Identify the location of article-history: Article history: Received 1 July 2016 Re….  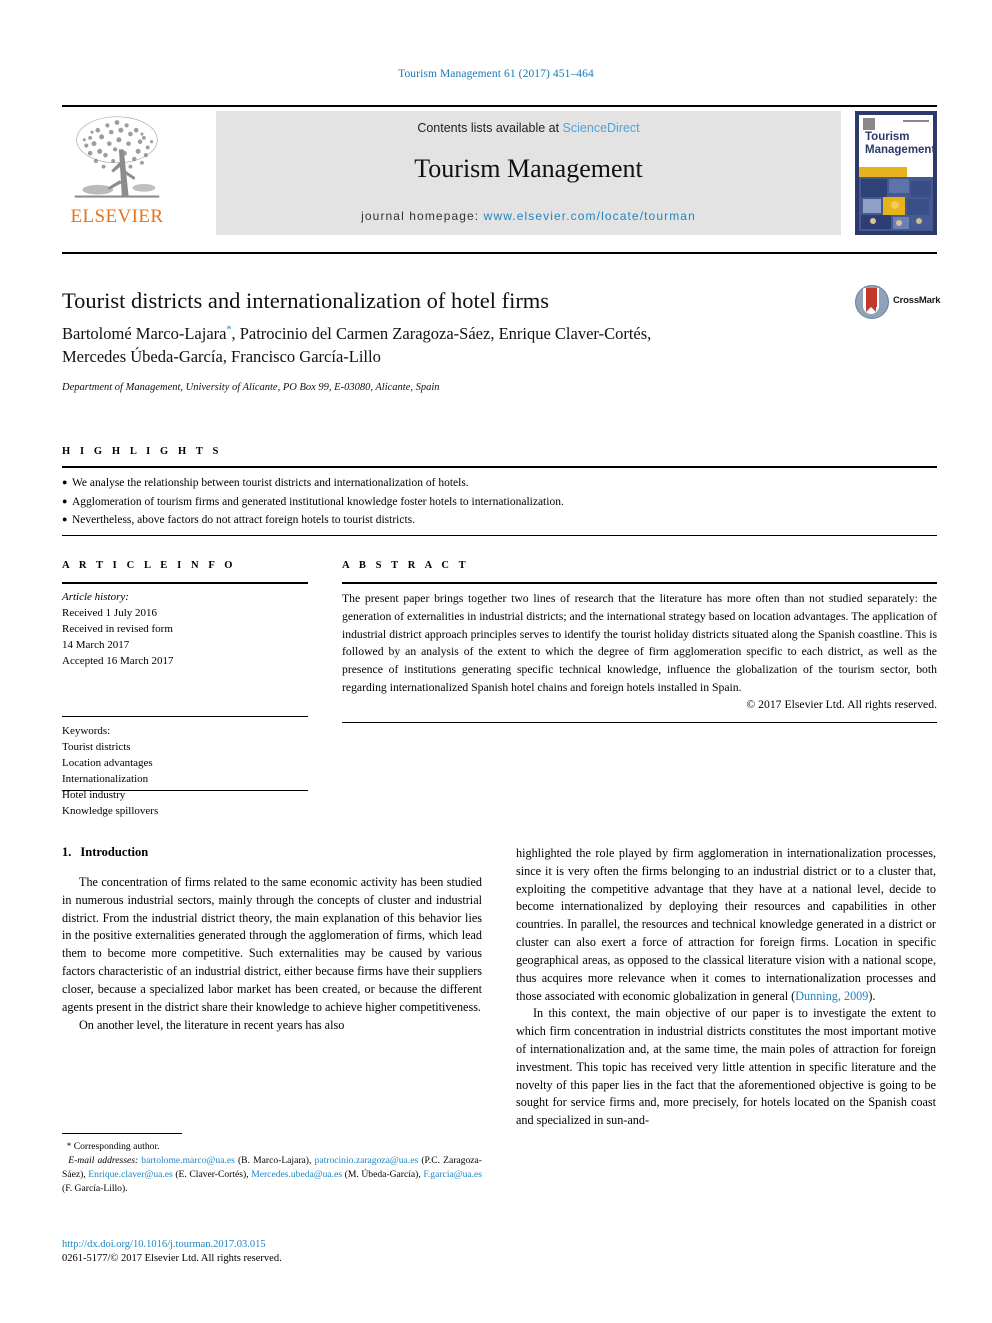
(185, 629).